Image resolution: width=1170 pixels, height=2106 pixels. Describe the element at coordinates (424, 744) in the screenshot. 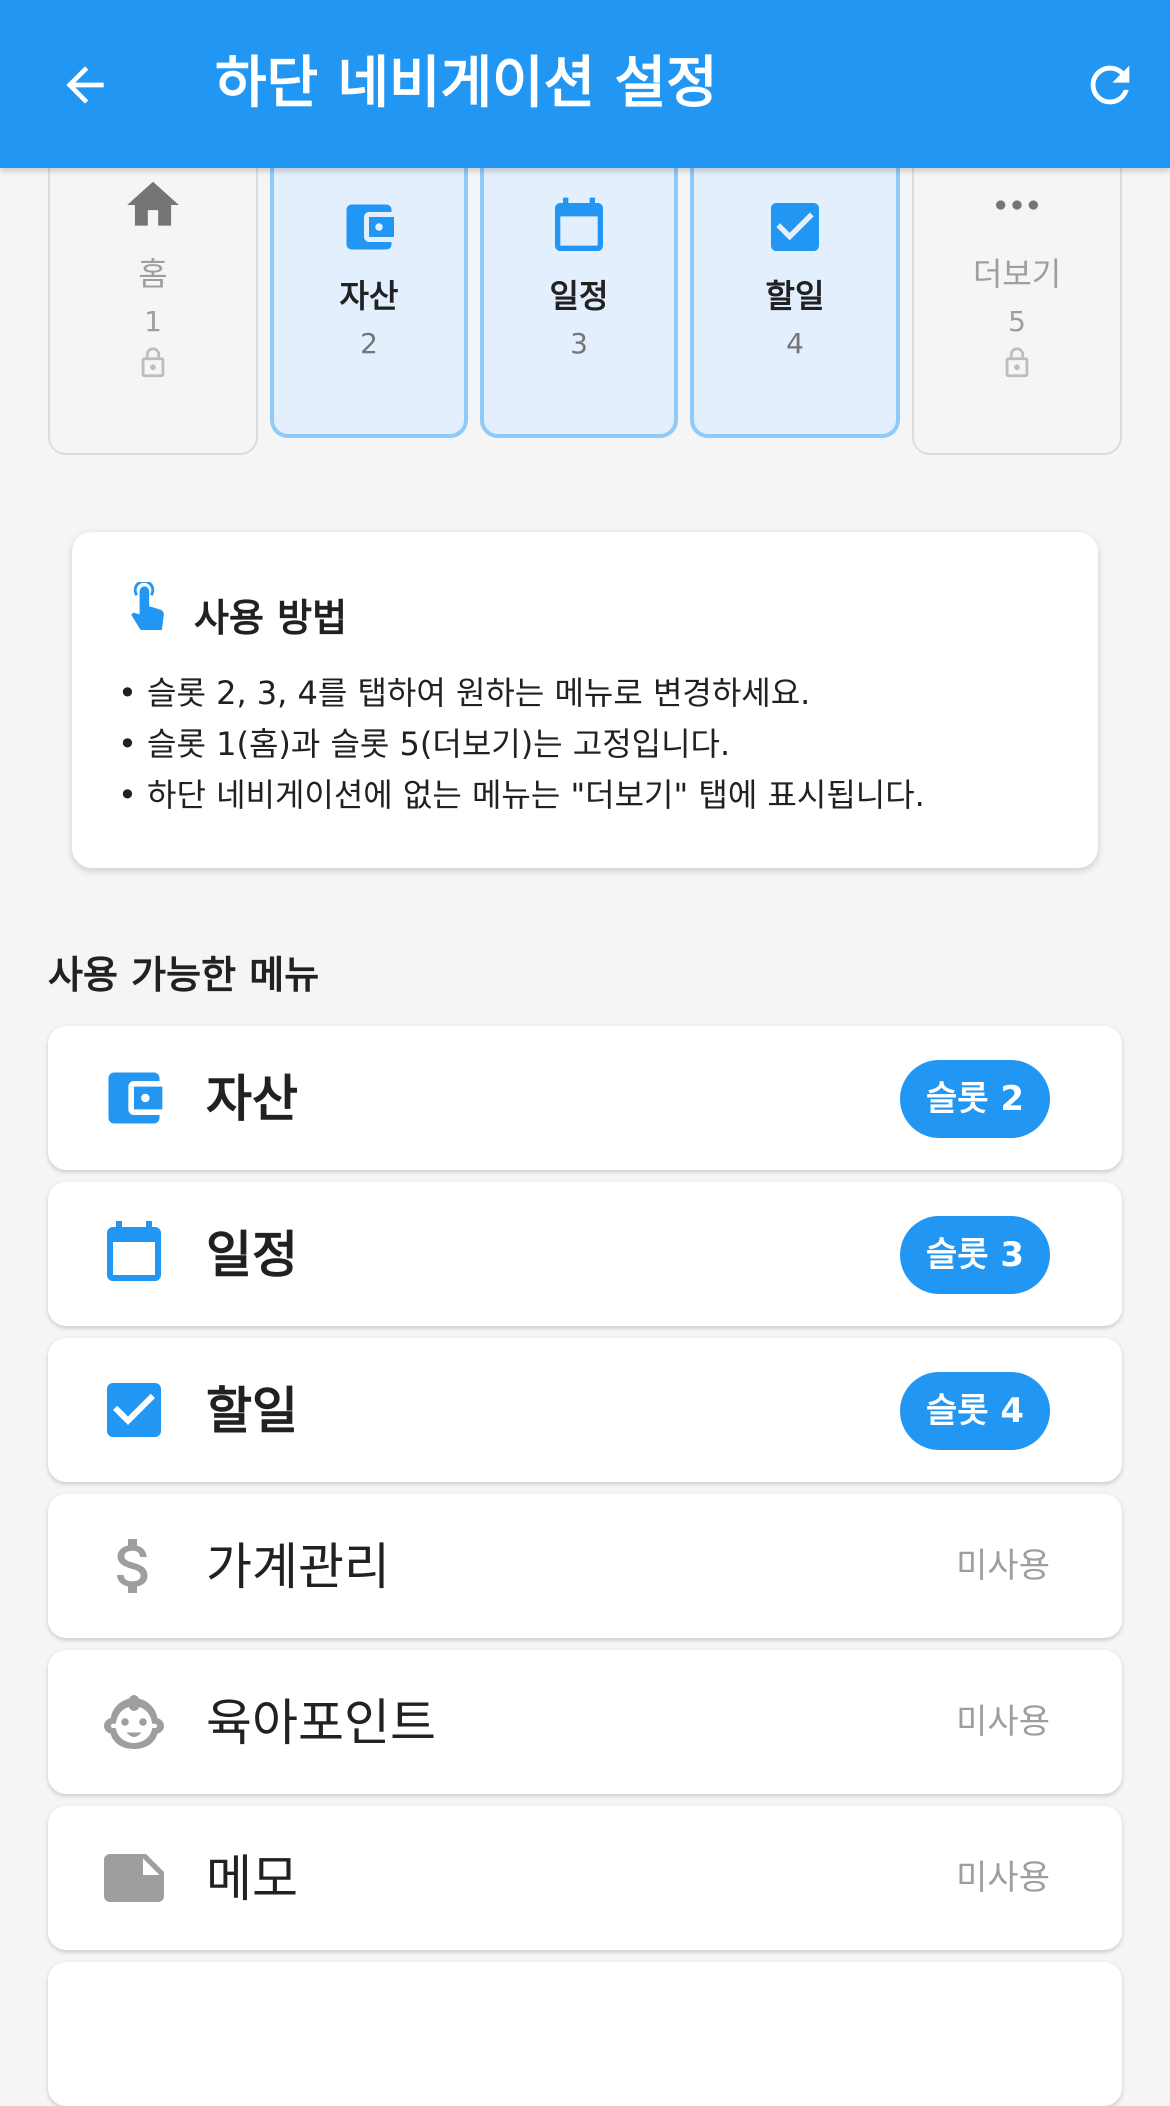

I see `usage-info-line: • 슬롯 1(홈)과 슬롯 5(더보기)는 고정입니다.` at that location.